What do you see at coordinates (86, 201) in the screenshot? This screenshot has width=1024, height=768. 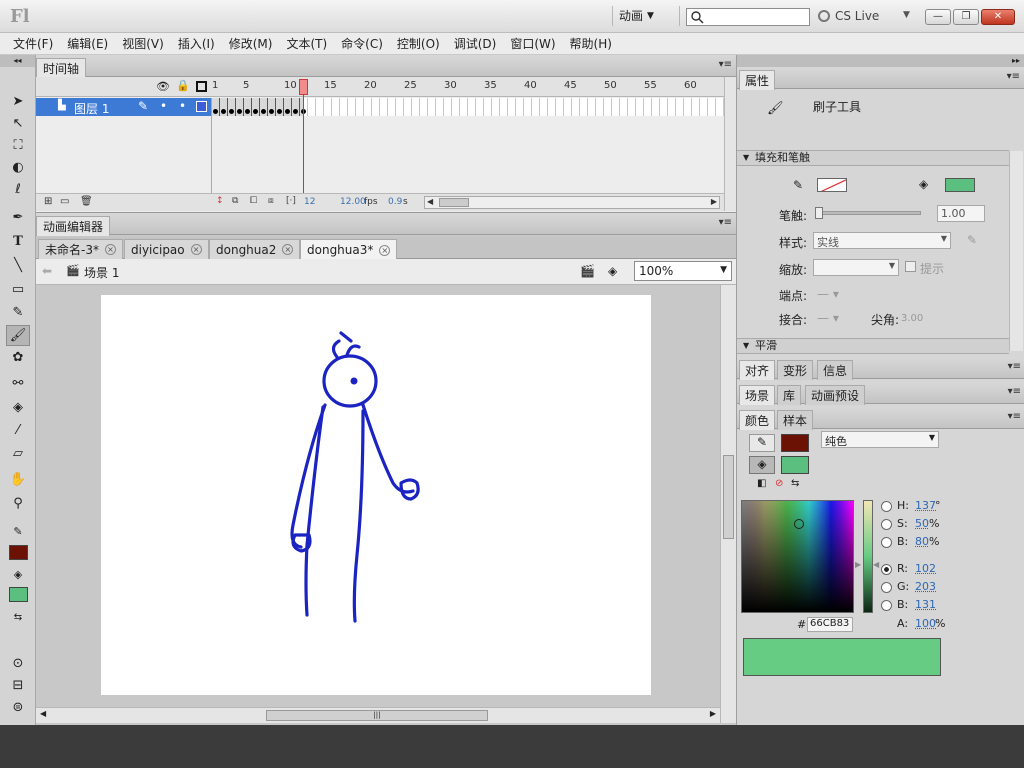 I see `delete-icon: 🗑` at bounding box center [86, 201].